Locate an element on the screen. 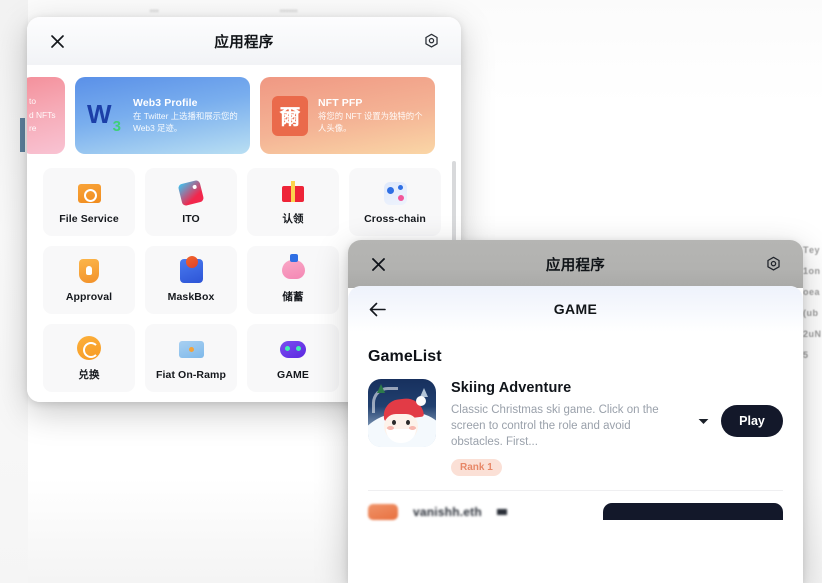  app-tile-swap: 兑换 is located at coordinates (89, 358).